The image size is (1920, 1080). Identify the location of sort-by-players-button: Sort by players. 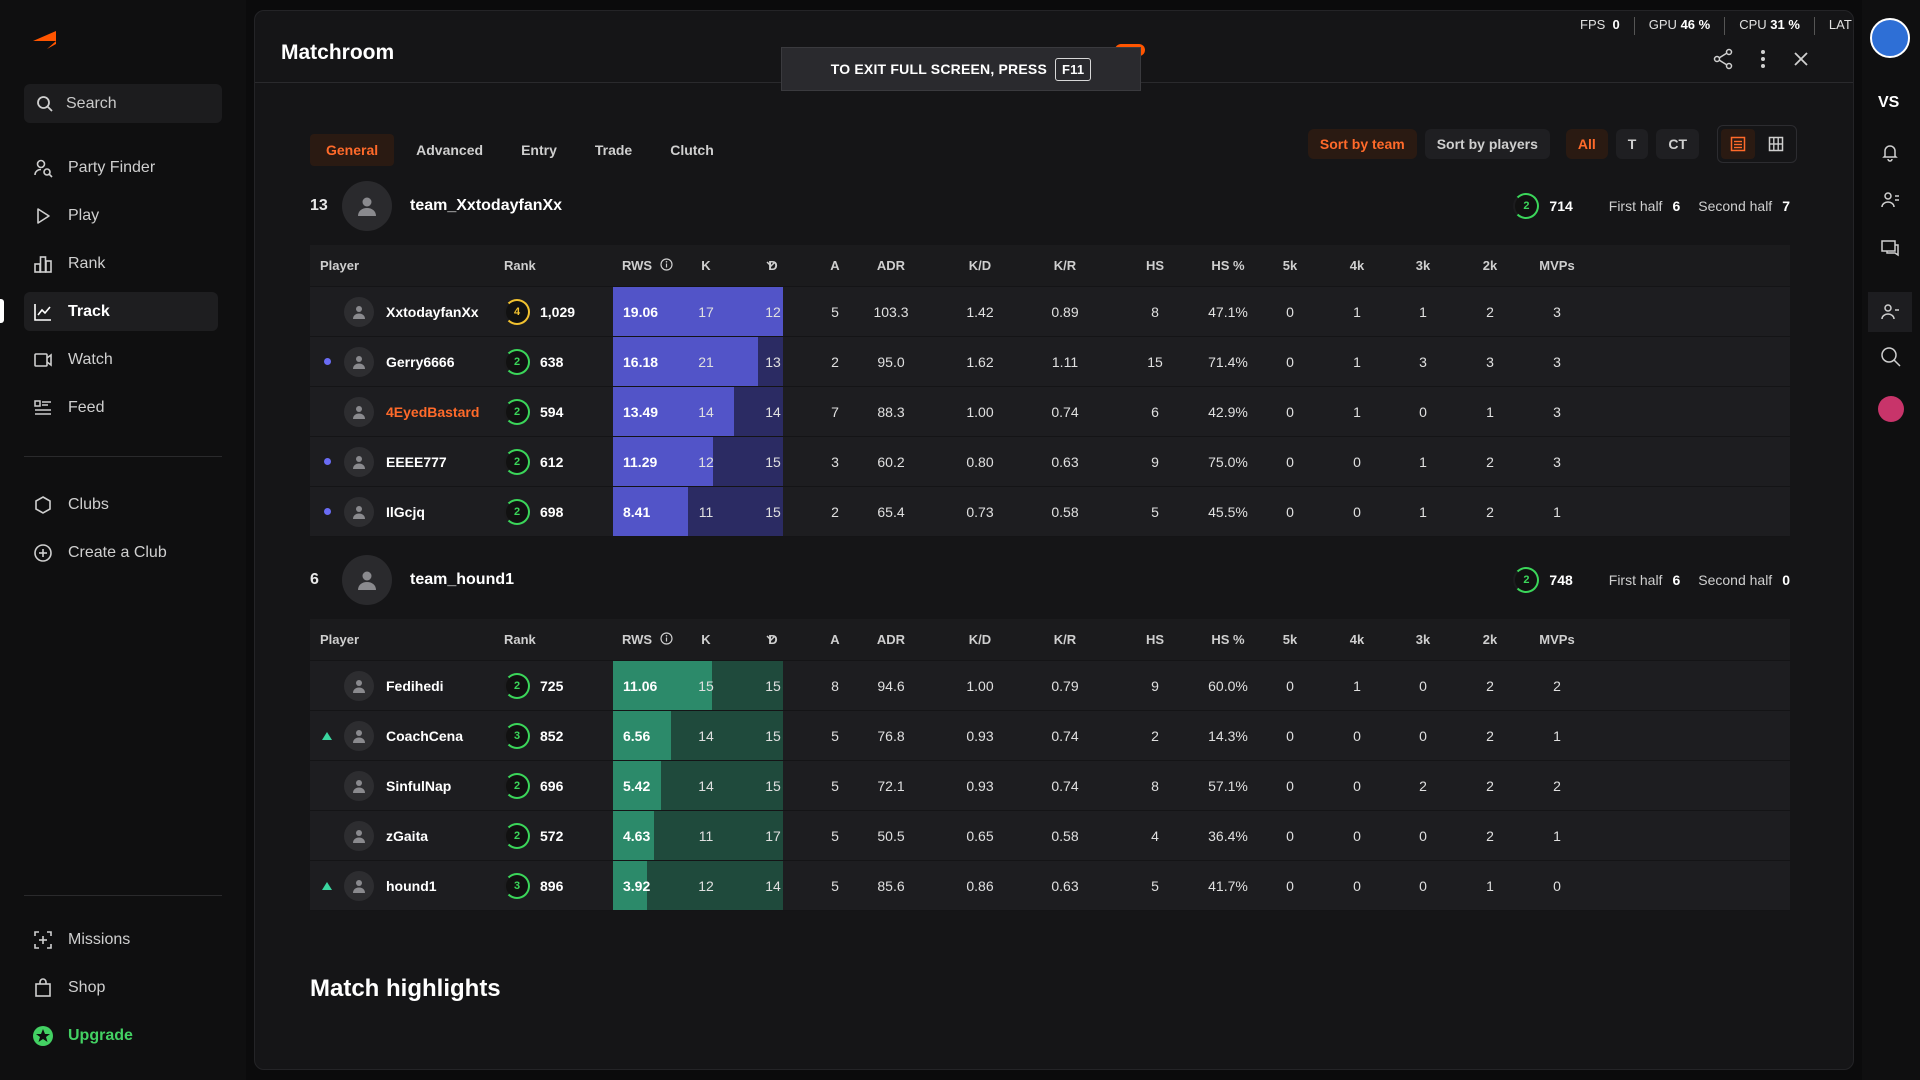
(1487, 144).